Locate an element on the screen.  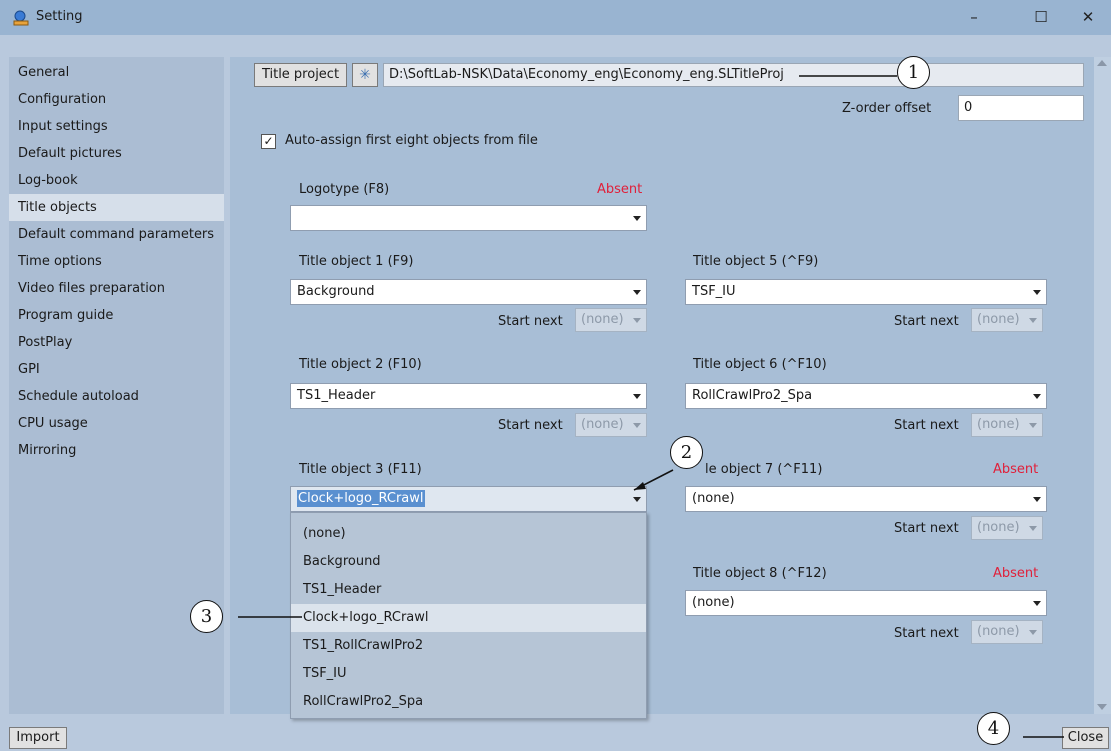
title-object-8-status: Absent is located at coordinates (1016, 573).